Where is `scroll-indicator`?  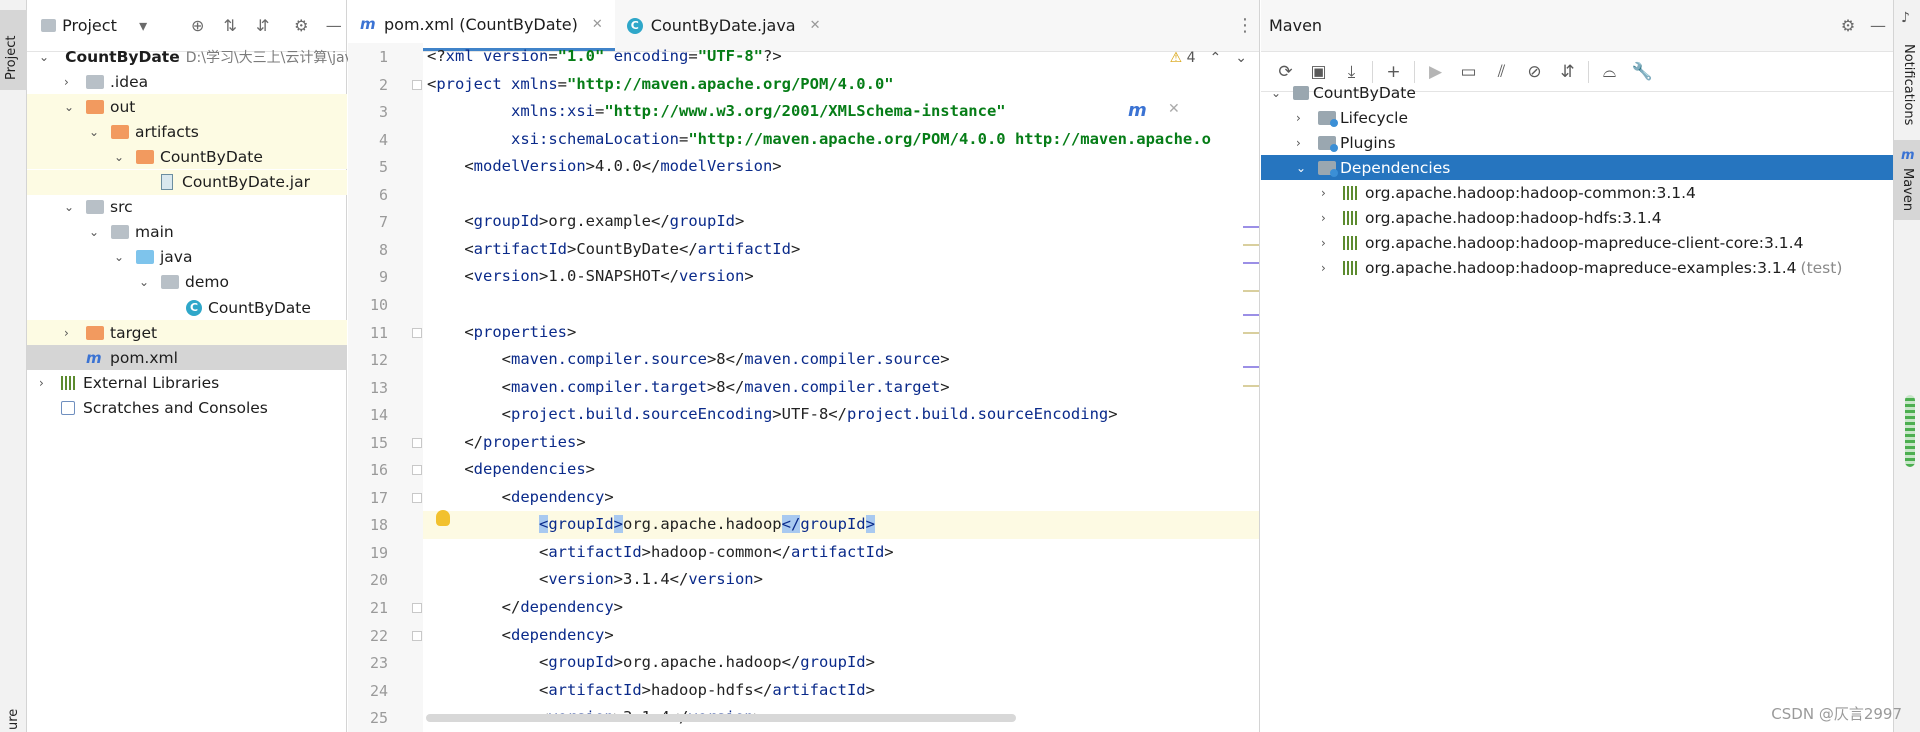 scroll-indicator is located at coordinates (1910, 431).